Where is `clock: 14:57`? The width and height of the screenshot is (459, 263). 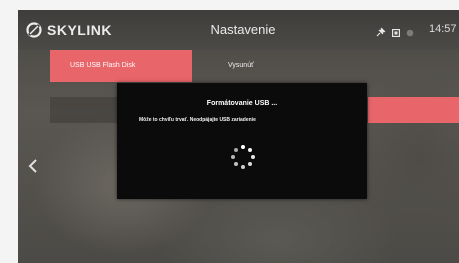
clock: 14:57 is located at coordinates (443, 29).